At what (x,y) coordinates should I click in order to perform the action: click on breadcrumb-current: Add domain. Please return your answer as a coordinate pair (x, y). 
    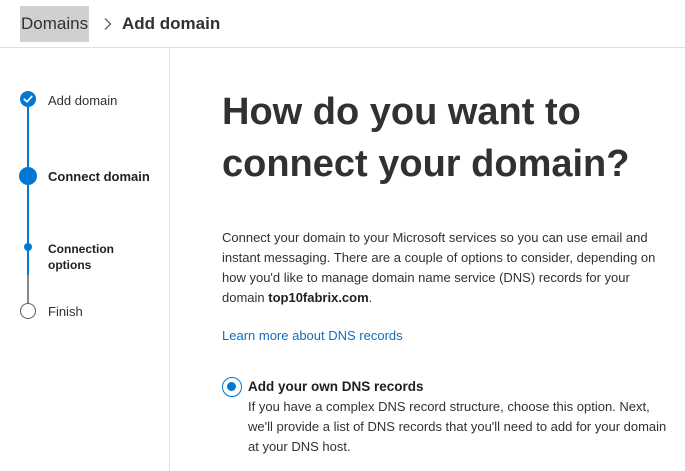
    Looking at the image, I should click on (171, 23).